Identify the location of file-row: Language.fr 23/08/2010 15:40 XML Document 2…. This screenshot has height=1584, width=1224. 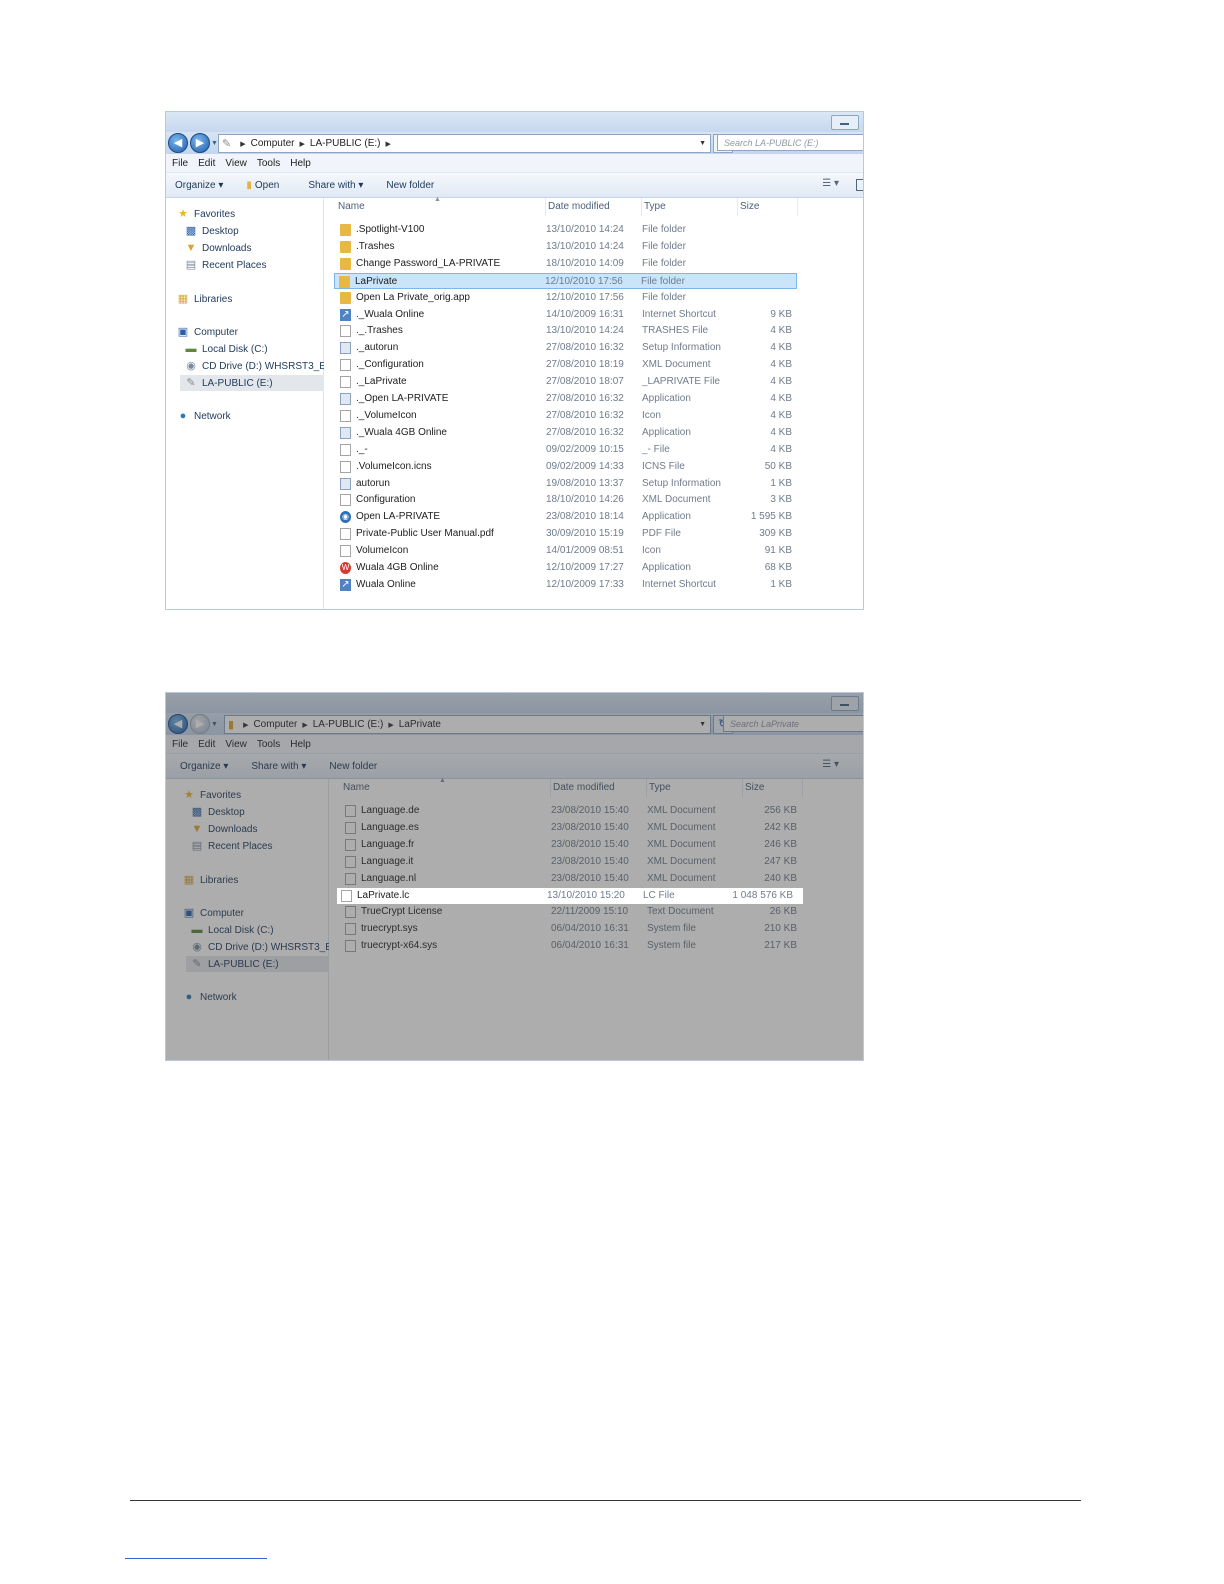
(571, 845).